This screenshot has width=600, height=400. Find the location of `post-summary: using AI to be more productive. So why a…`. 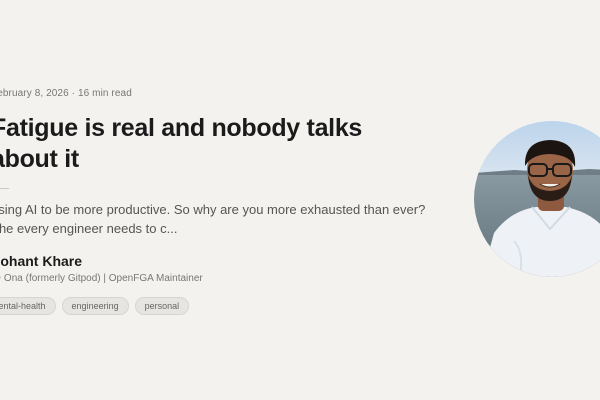

post-summary: using AI to be more productive. So why a… is located at coordinates (213, 219).